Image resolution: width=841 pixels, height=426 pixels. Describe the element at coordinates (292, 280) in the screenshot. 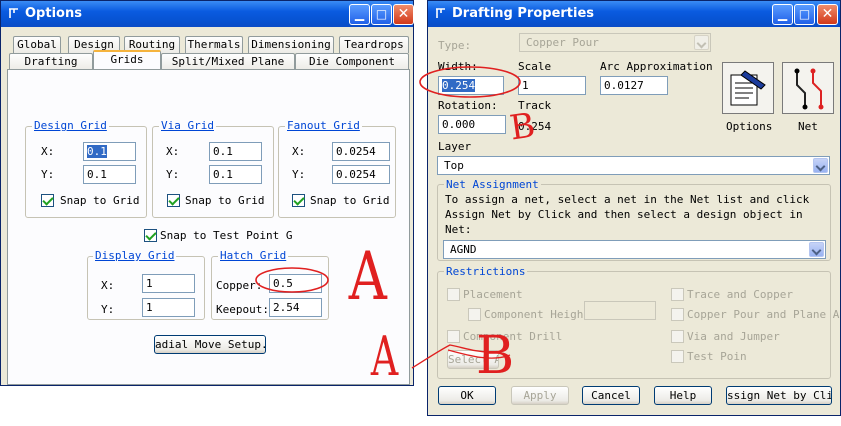

I see `annotation-circle-copper` at that location.